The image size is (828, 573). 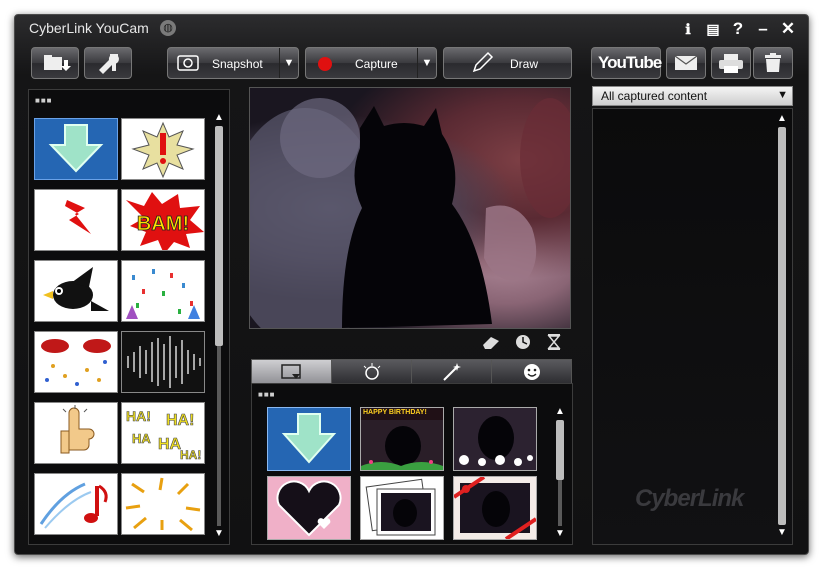 I want to click on tile-sound-wave, so click(x=163, y=362).